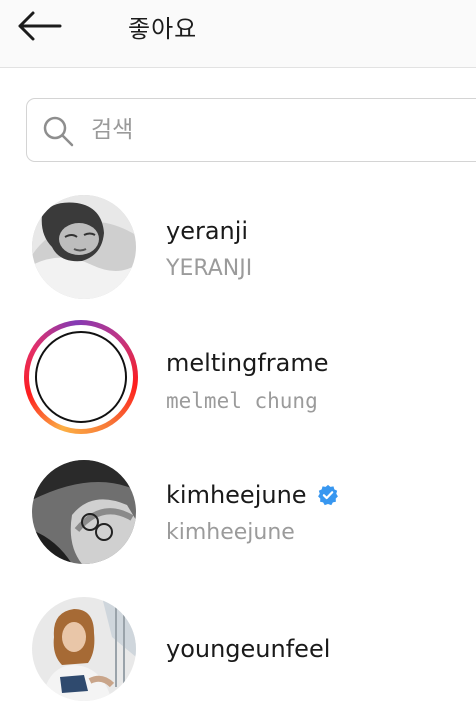  What do you see at coordinates (327, 495) in the screenshot?
I see `verified-badge-icon` at bounding box center [327, 495].